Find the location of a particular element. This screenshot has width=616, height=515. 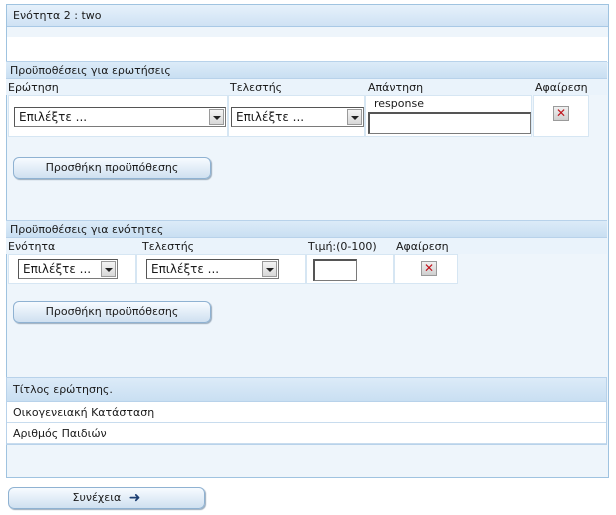

section-condition-row: Επιλέξτε ... Επιλέξτε ... ✕ is located at coordinates (306, 270).